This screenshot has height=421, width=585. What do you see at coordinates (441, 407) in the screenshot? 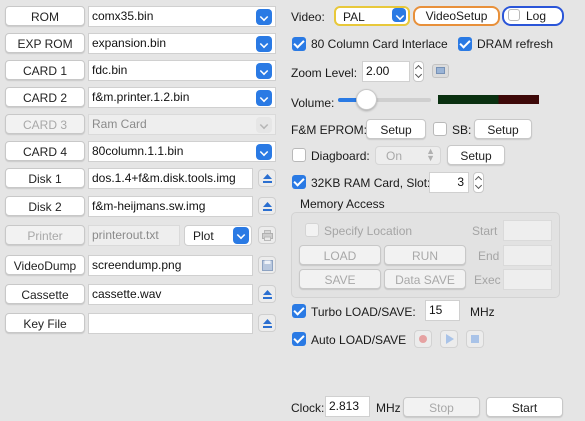
I see `stop-button: Stop` at bounding box center [441, 407].